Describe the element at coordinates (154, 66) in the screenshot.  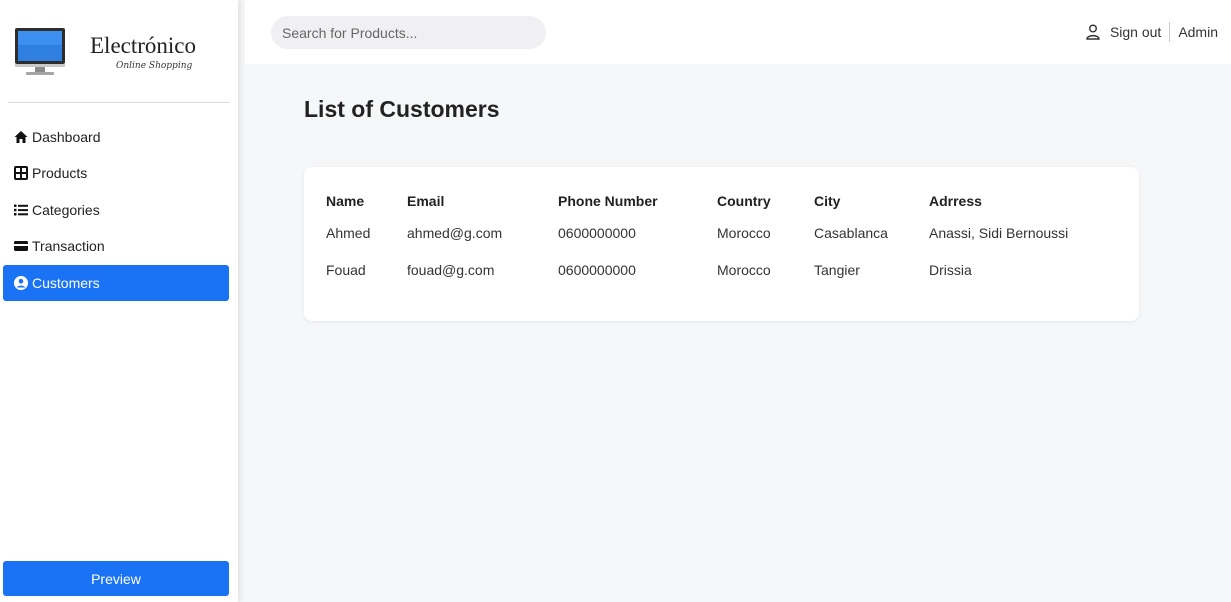
I see `brand-tagline: Online Shopping` at that location.